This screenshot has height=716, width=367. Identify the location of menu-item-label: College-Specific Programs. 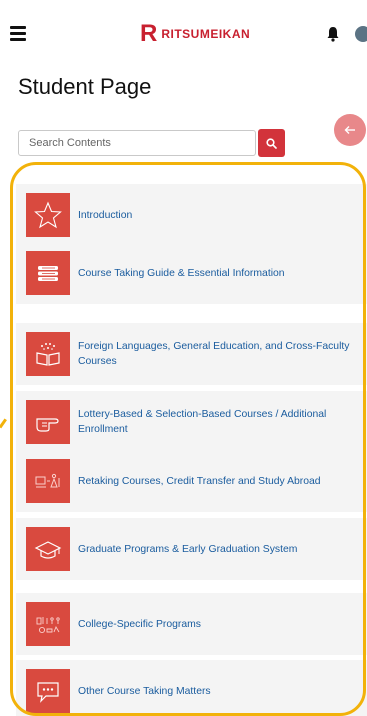
(140, 624).